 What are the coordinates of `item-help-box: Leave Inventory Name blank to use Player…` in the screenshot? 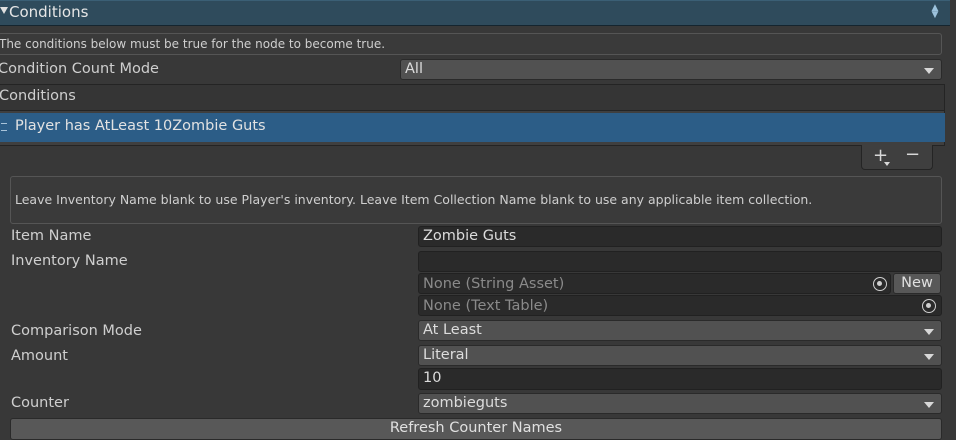 It's located at (476, 200).